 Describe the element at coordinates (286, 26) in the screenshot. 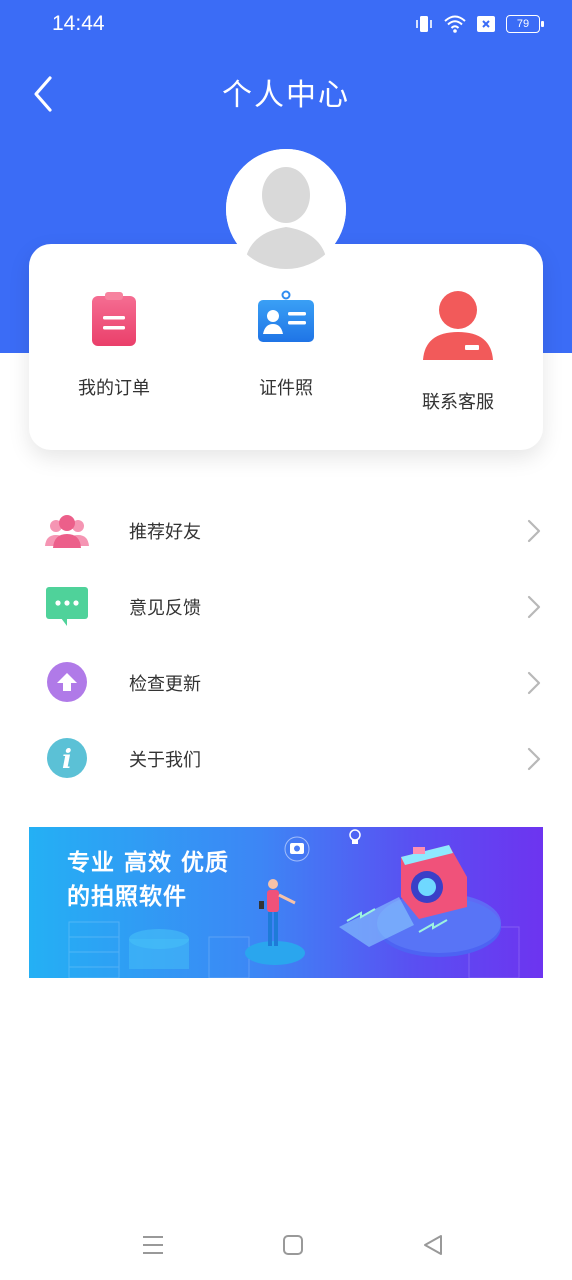

I see `status-bar: 14:44 79` at that location.